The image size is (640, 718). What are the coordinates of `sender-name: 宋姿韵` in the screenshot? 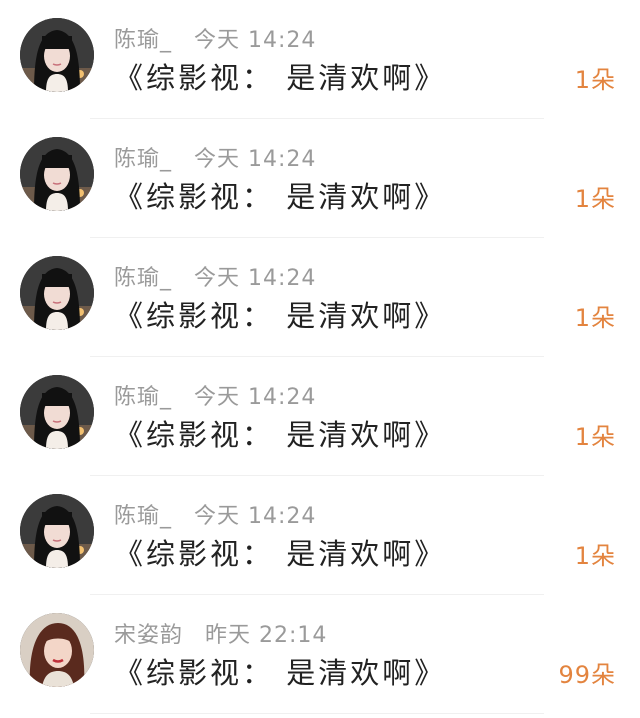 It's located at (148, 633).